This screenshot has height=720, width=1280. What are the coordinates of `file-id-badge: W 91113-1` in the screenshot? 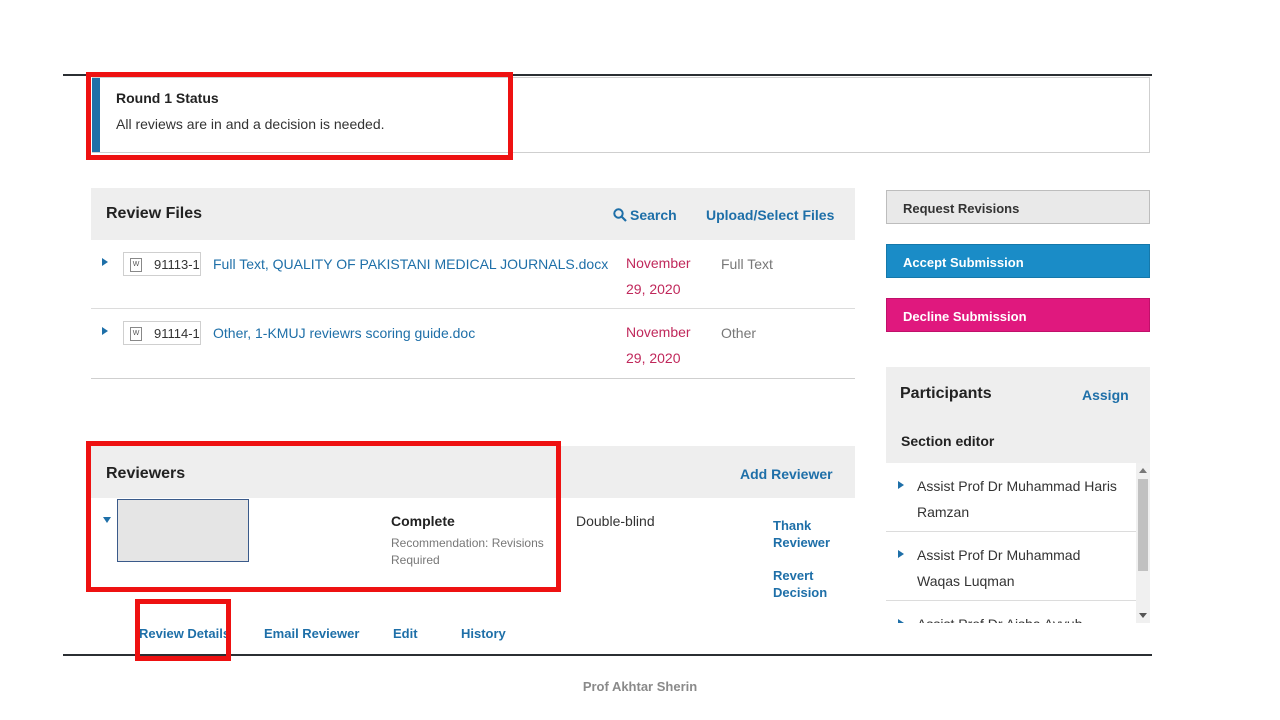 It's located at (162, 264).